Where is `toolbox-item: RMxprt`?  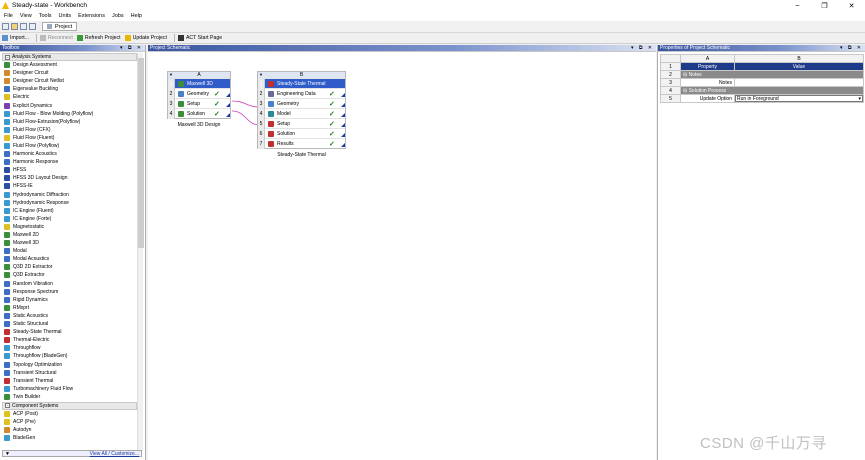 toolbox-item: RMxprt is located at coordinates (72, 308).